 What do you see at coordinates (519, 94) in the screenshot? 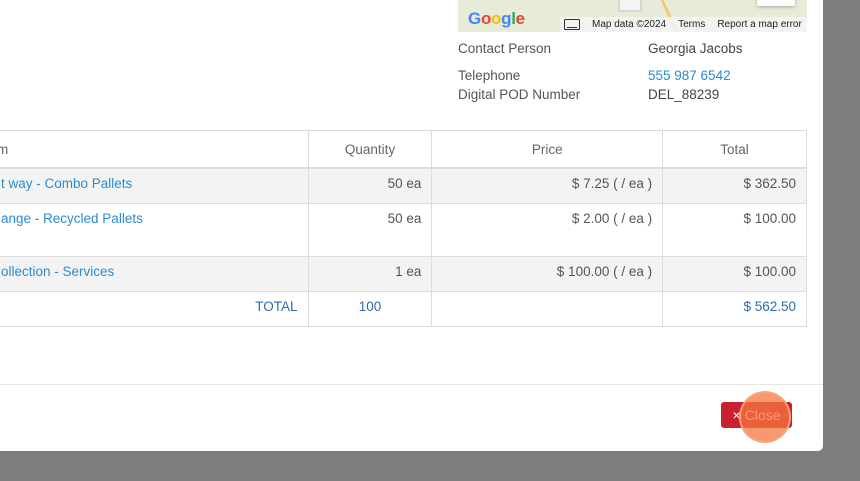
I see `pod-number-label: Digital POD Number` at bounding box center [519, 94].